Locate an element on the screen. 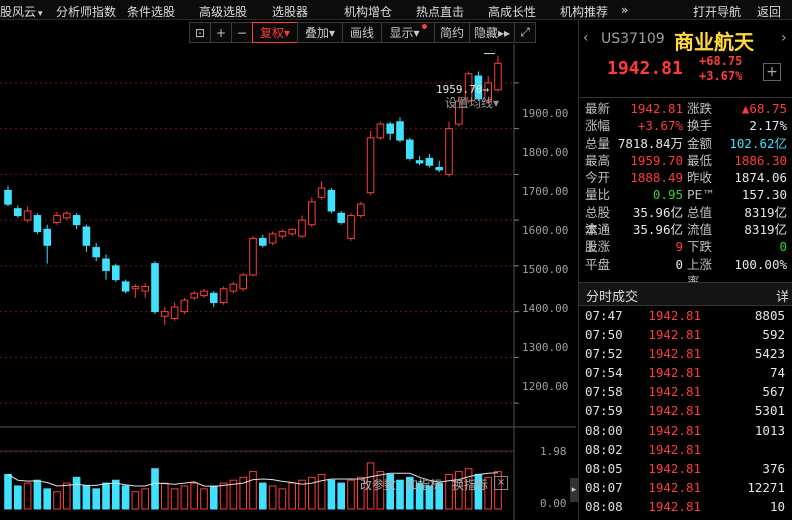  switch-indicator-button: 换指标 is located at coordinates (470, 484).